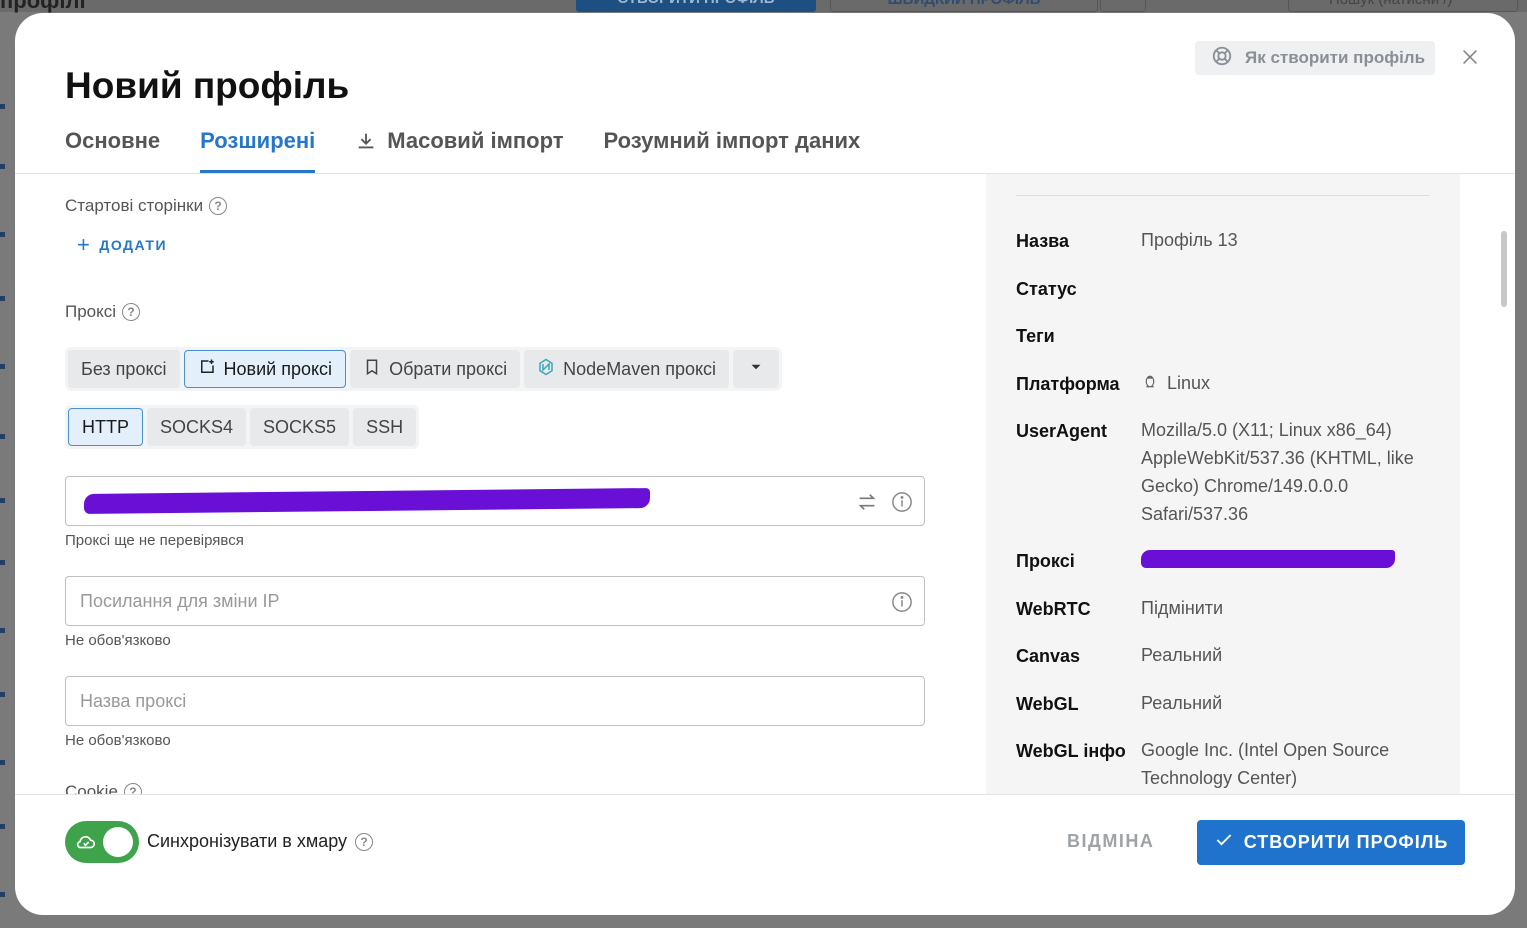  I want to click on tab-label: Розумний імпорт даних, so click(732, 140).